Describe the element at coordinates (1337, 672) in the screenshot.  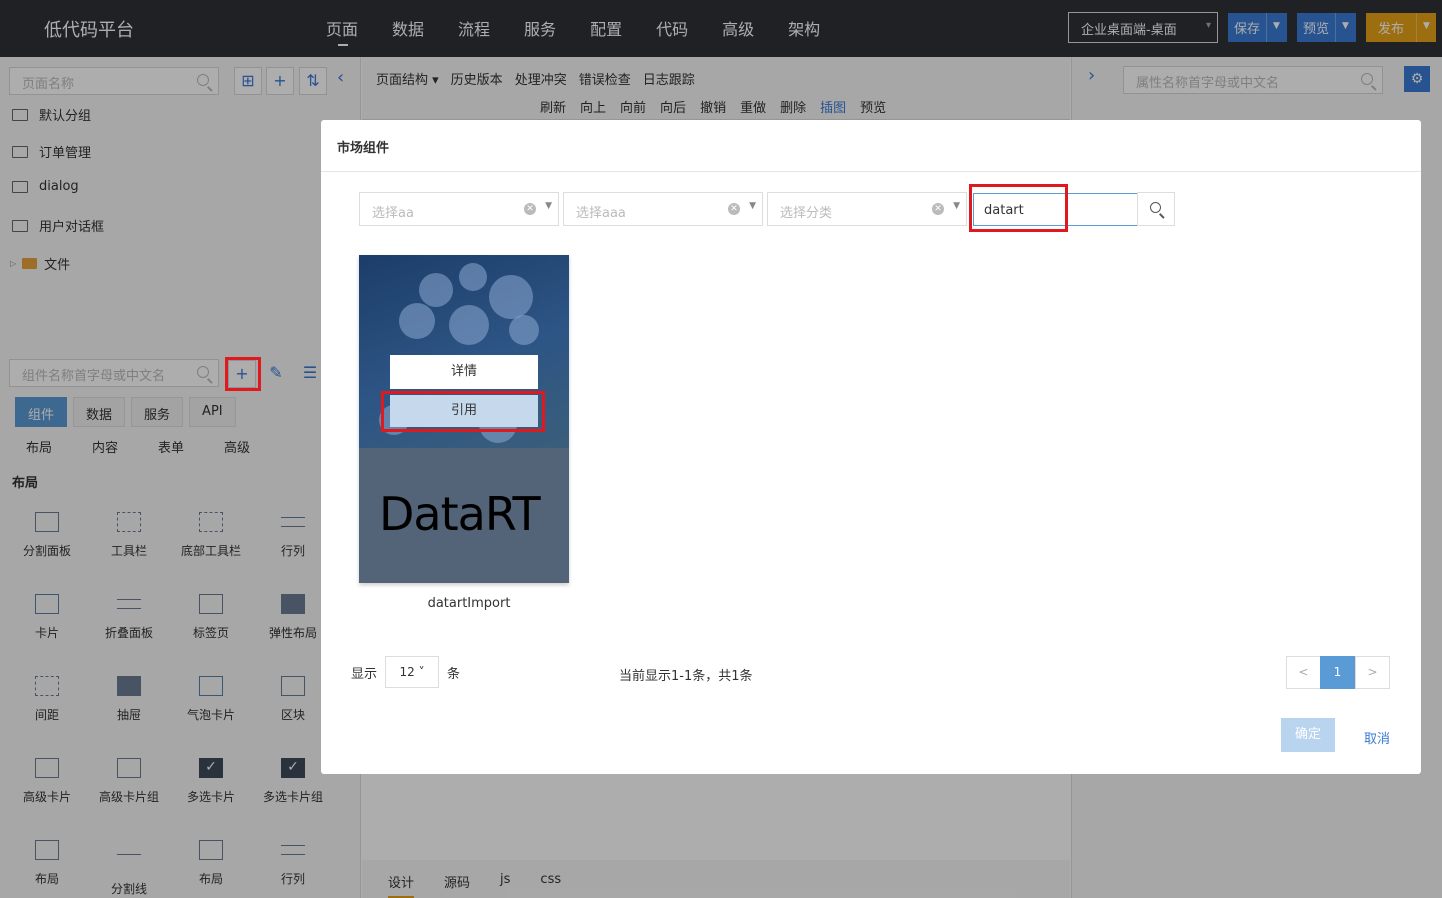
I see `page-1-button: 1` at that location.